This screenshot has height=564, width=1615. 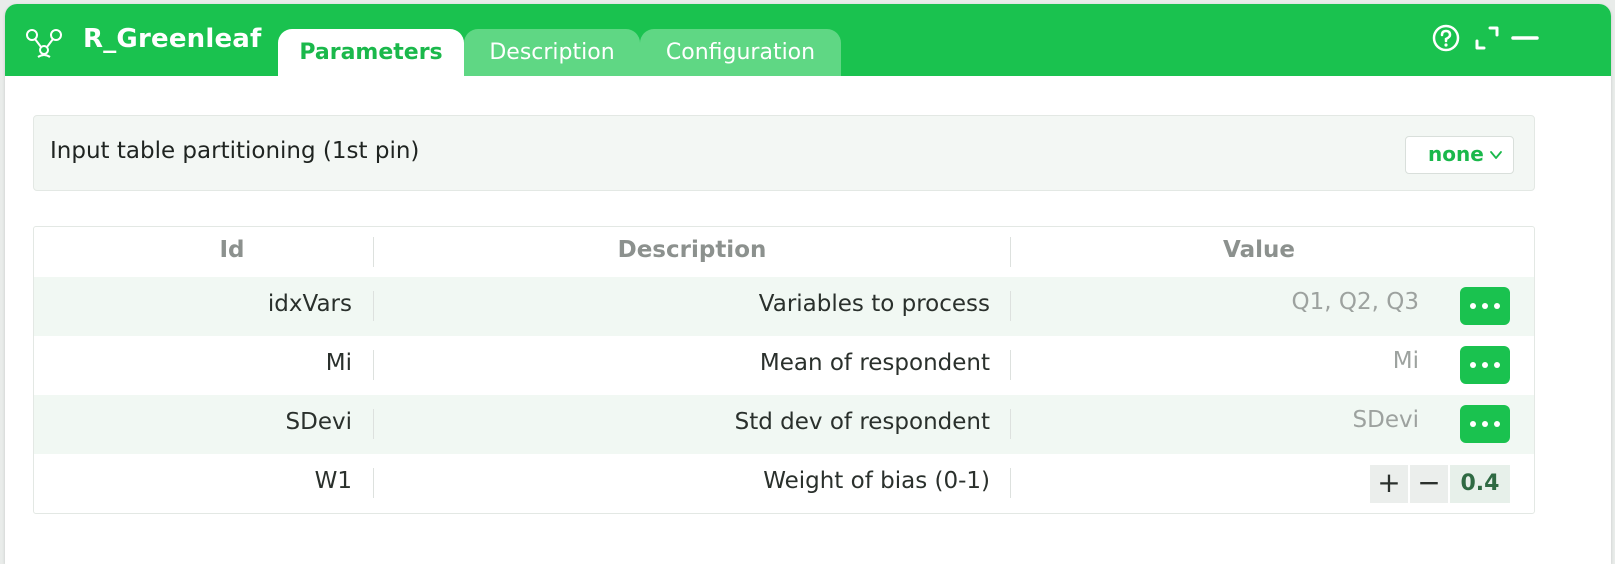 I want to click on table-row: idxVars Variables to process Q1, Q2, Q3, so click(x=784, y=306).